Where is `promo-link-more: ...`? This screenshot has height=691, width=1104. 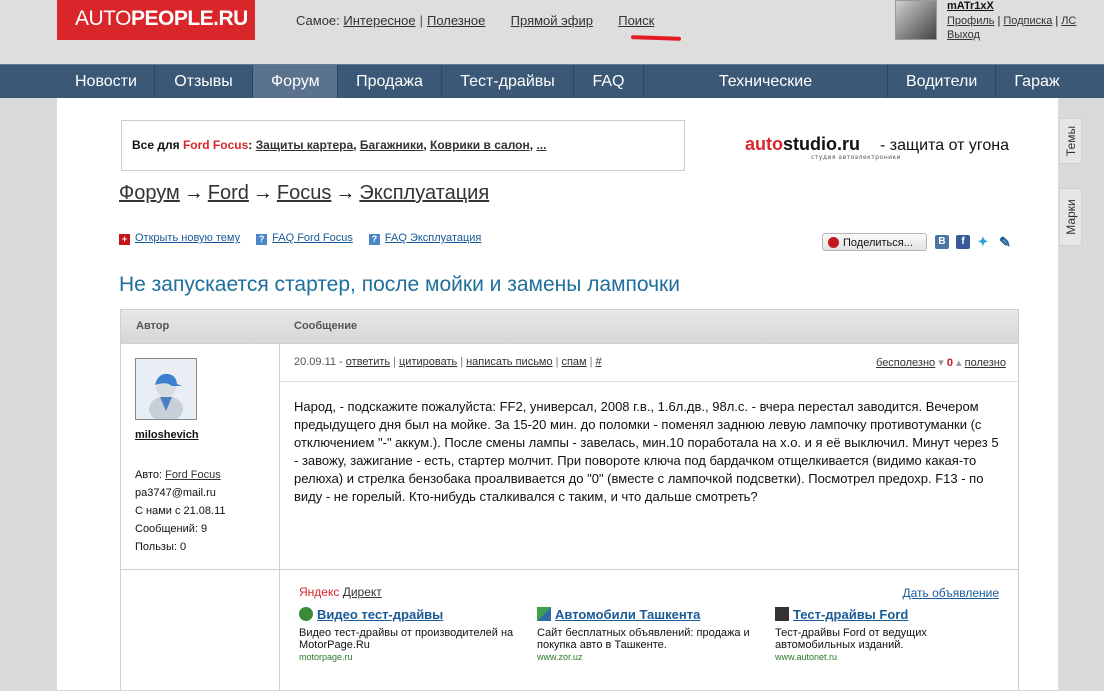
promo-link-more: ... is located at coordinates (541, 145).